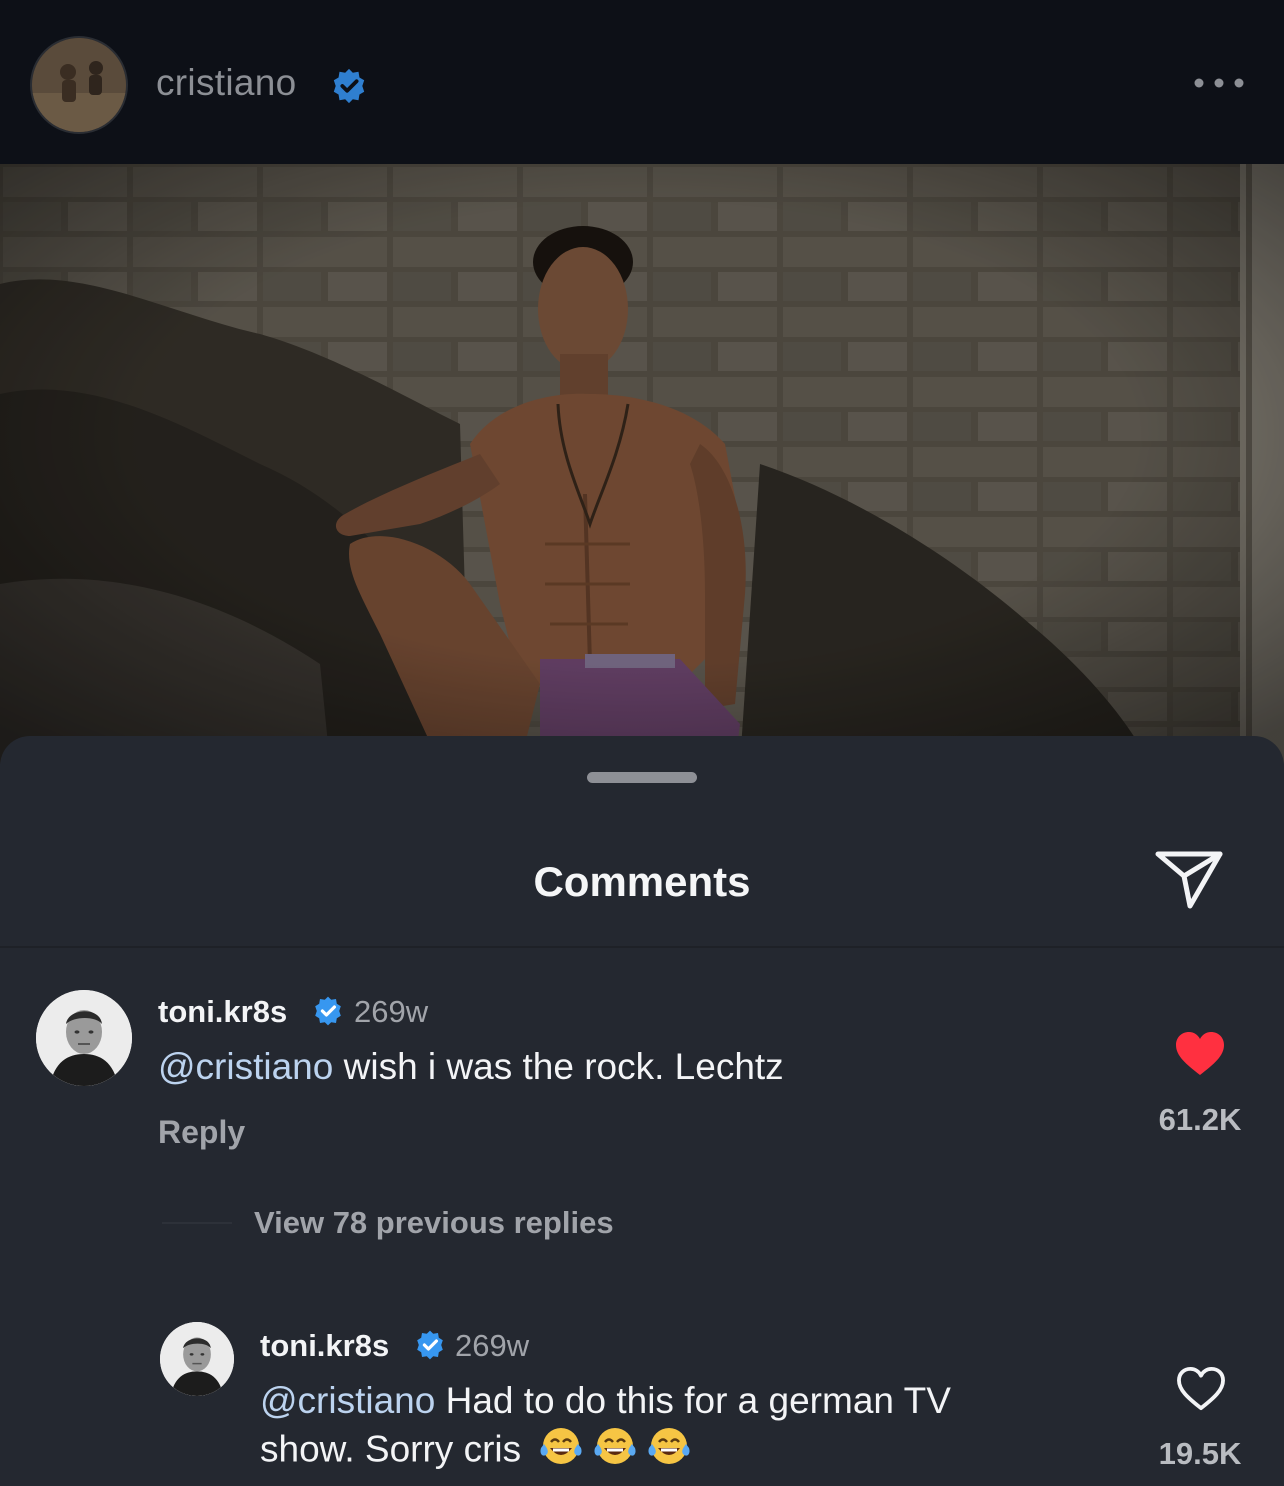 The image size is (1284, 1486). I want to click on reply-body-line2: show. Sorry cris, so click(391, 1449).